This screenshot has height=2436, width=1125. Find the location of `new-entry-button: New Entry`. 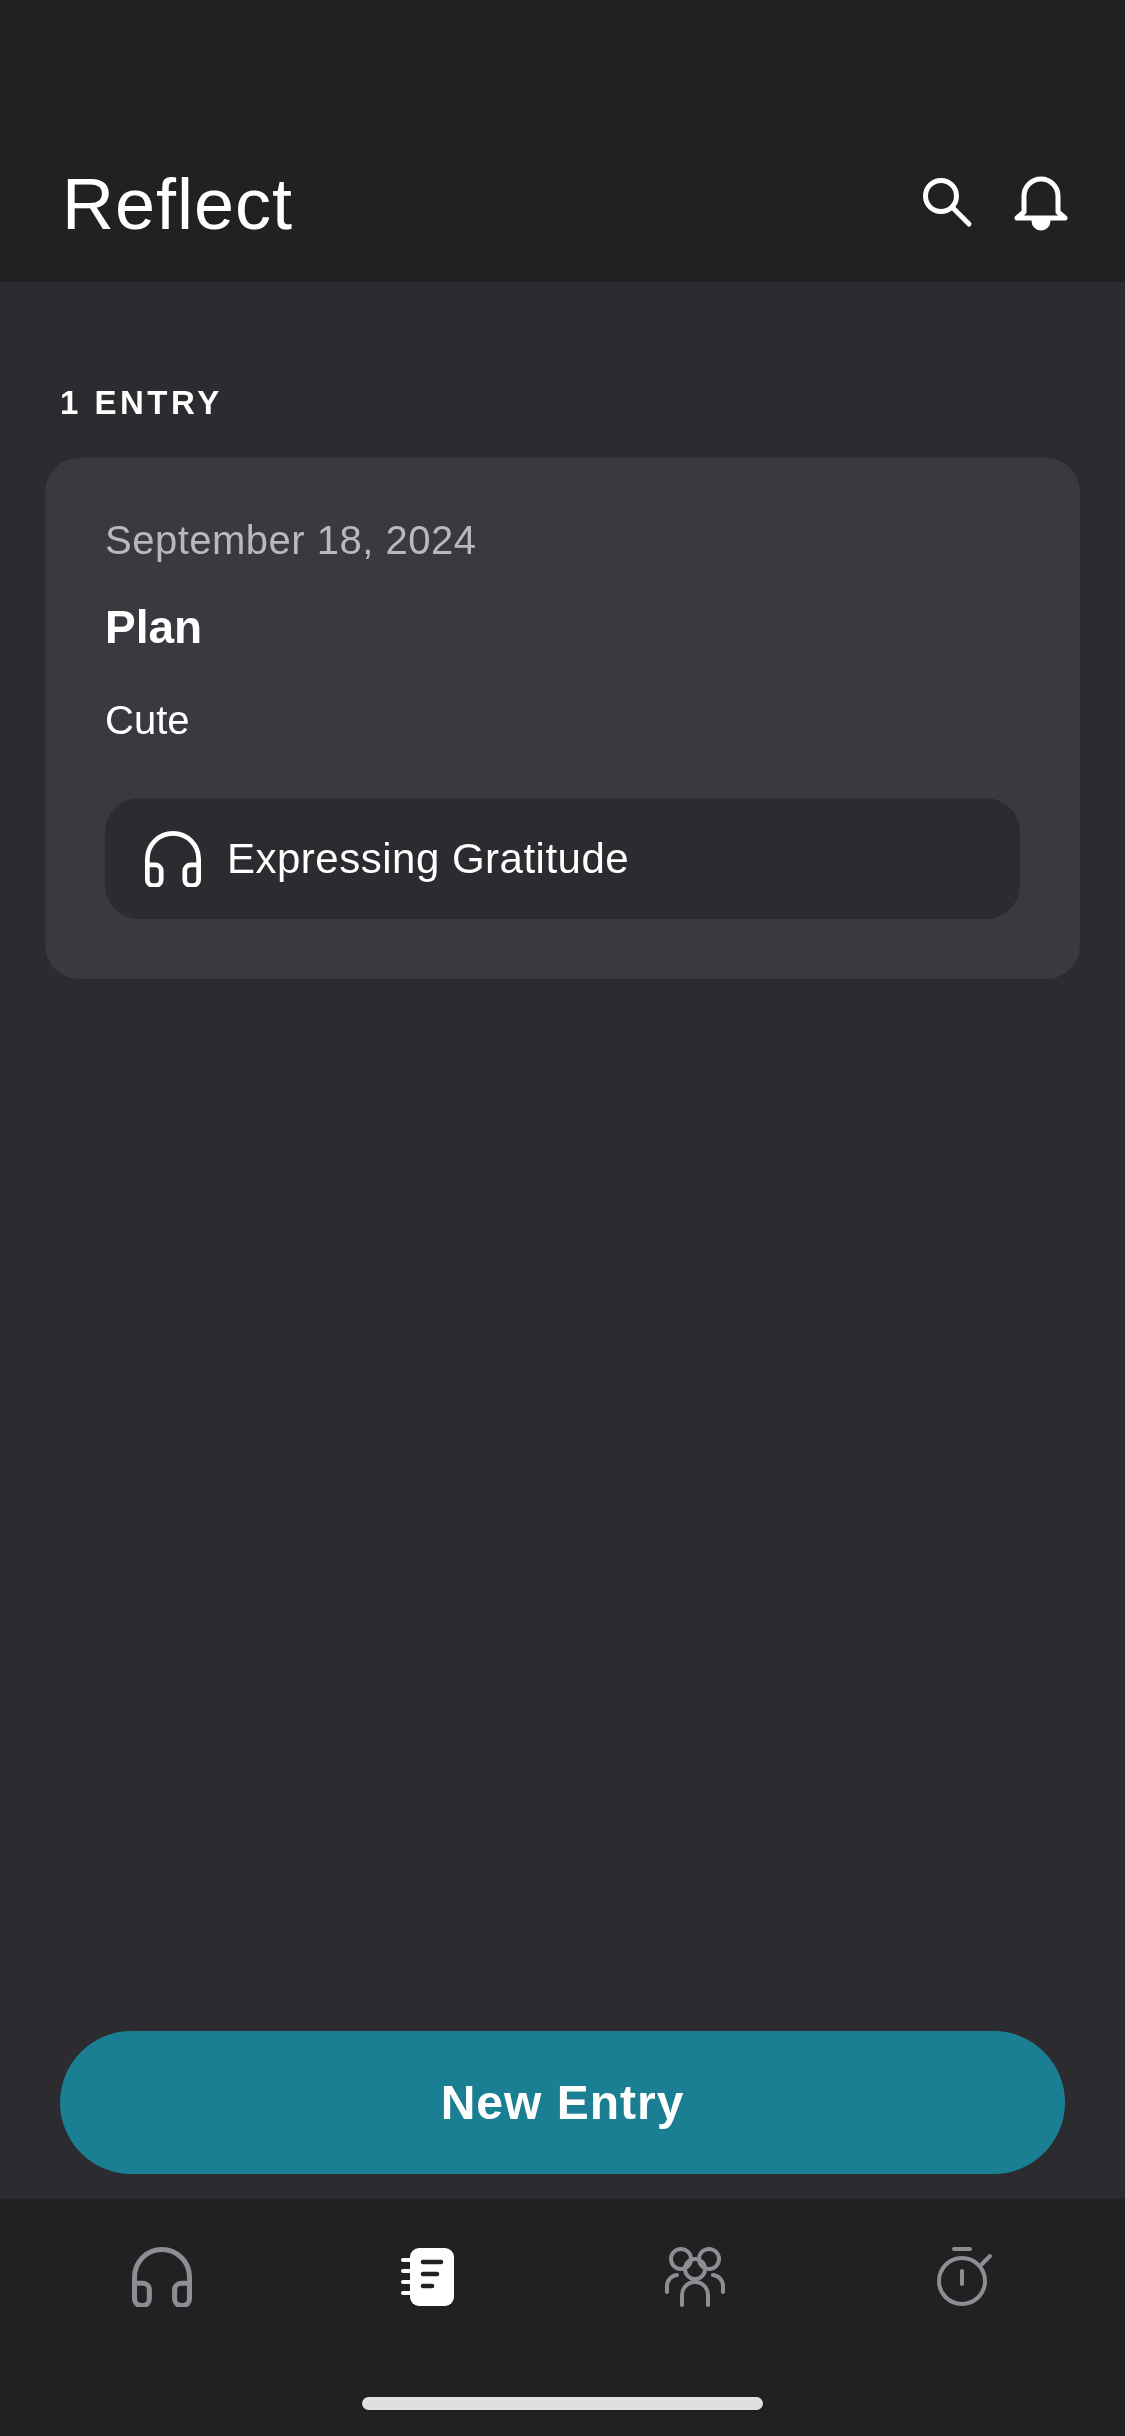

new-entry-button: New Entry is located at coordinates (562, 2102).